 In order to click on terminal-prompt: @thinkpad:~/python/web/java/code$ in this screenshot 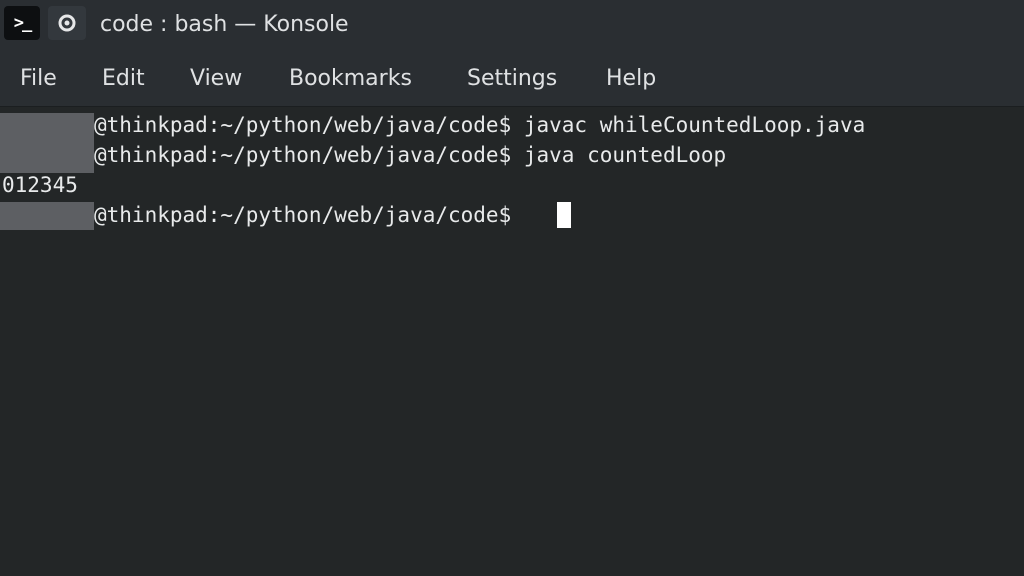, I will do `click(309, 215)`.